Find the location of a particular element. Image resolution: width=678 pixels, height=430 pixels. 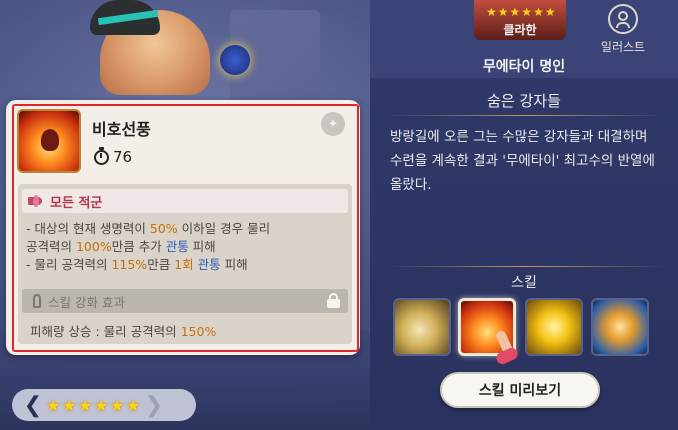

skill-section-title: 스킬 is located at coordinates (524, 283).